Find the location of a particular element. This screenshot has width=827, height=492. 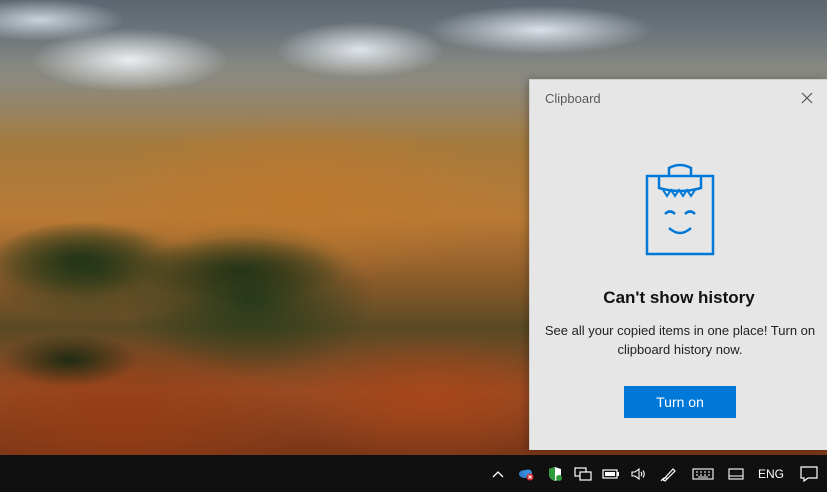

chevron-up-icon is located at coordinates (498, 473).